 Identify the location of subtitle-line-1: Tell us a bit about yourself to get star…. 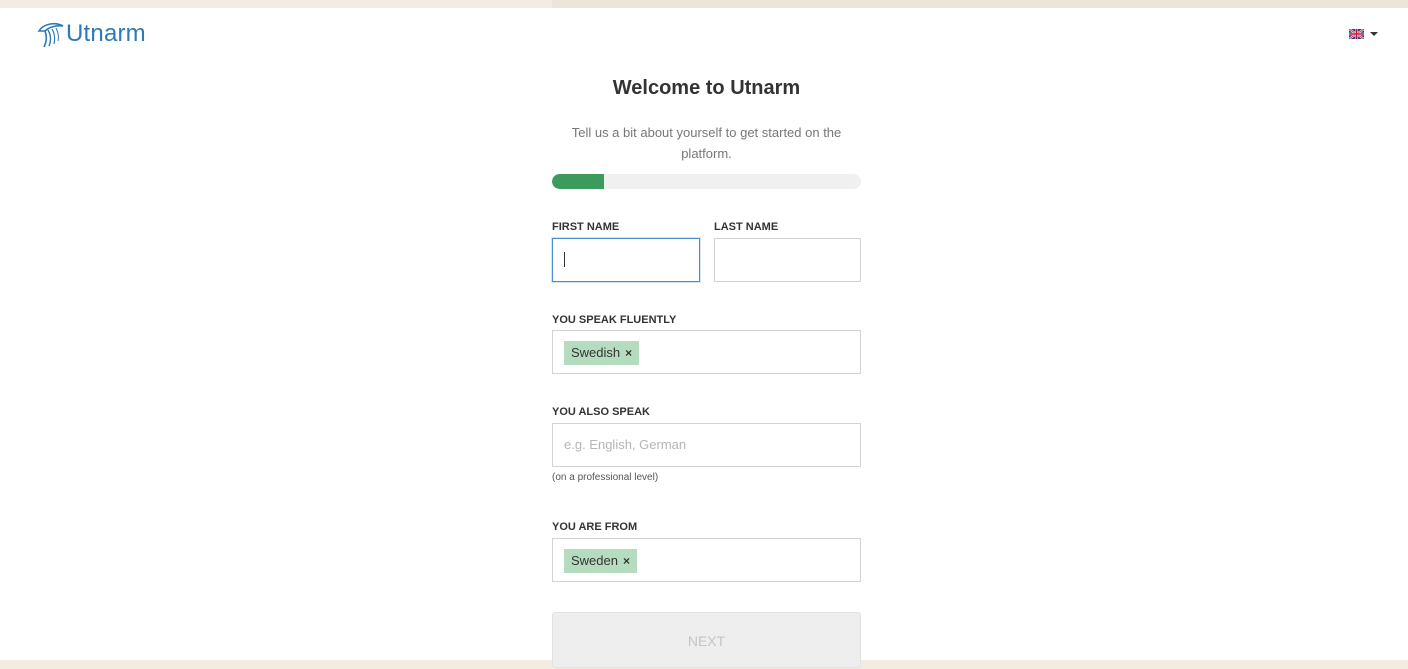
(706, 132).